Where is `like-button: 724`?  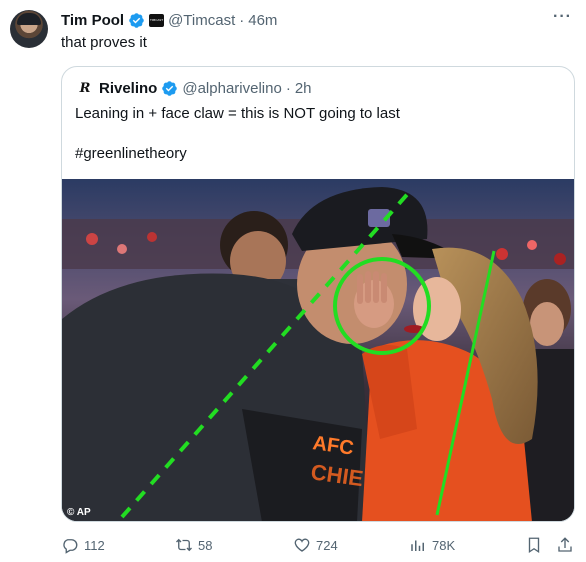 like-button: 724 is located at coordinates (315, 545).